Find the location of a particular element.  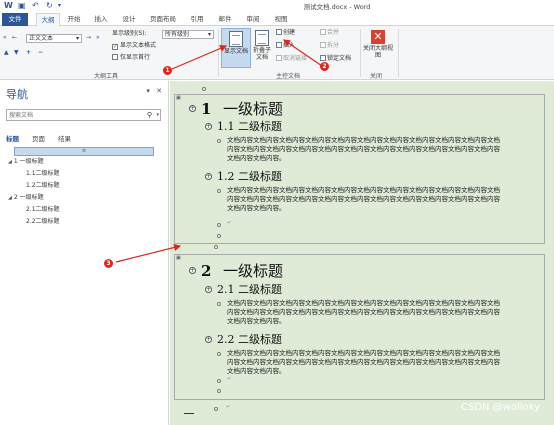

create-icon is located at coordinates (279, 32).